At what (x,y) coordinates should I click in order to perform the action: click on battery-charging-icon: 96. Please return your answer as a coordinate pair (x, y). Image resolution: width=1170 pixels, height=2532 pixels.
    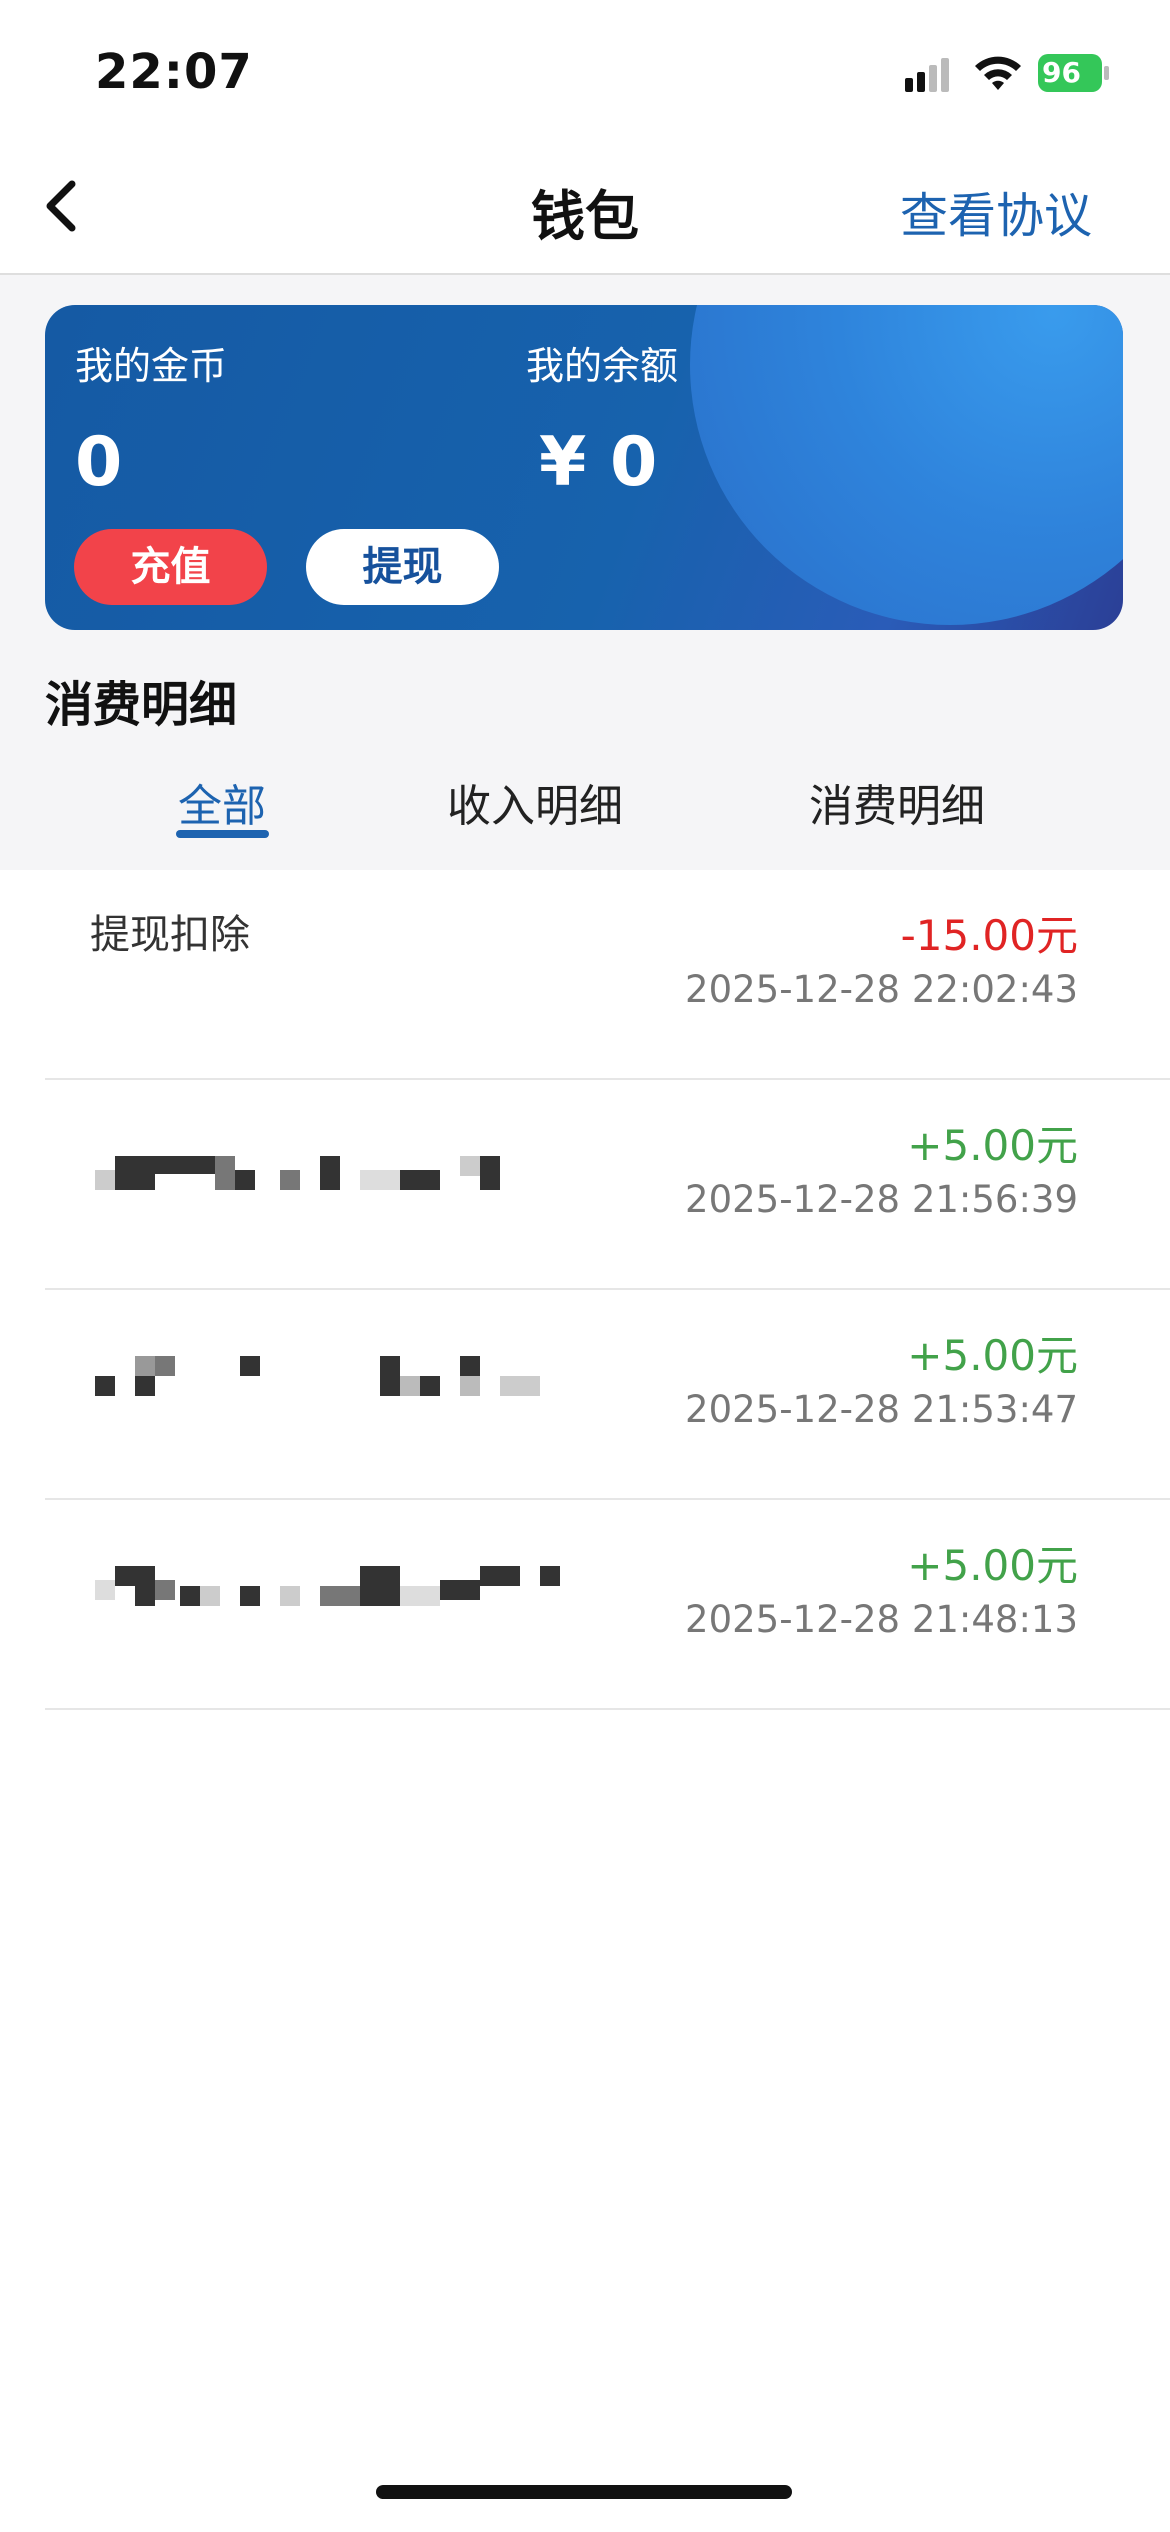
    Looking at the image, I should click on (1074, 73).